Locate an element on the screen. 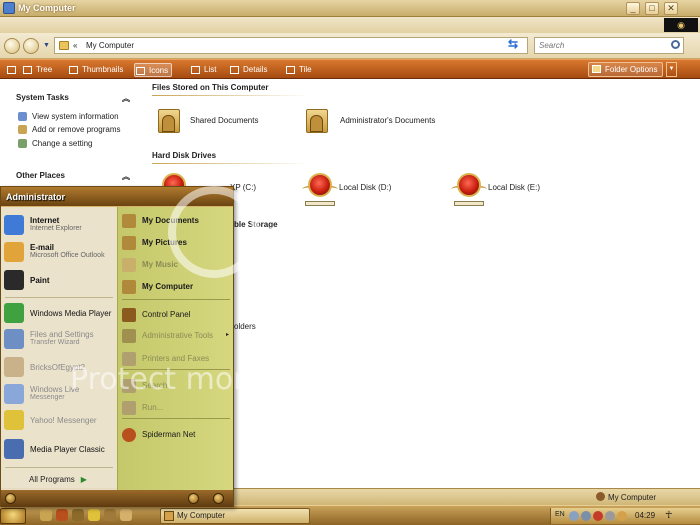 This screenshot has width=700, height=525. quick-launch-explorer-icon is located at coordinates (110, 515).